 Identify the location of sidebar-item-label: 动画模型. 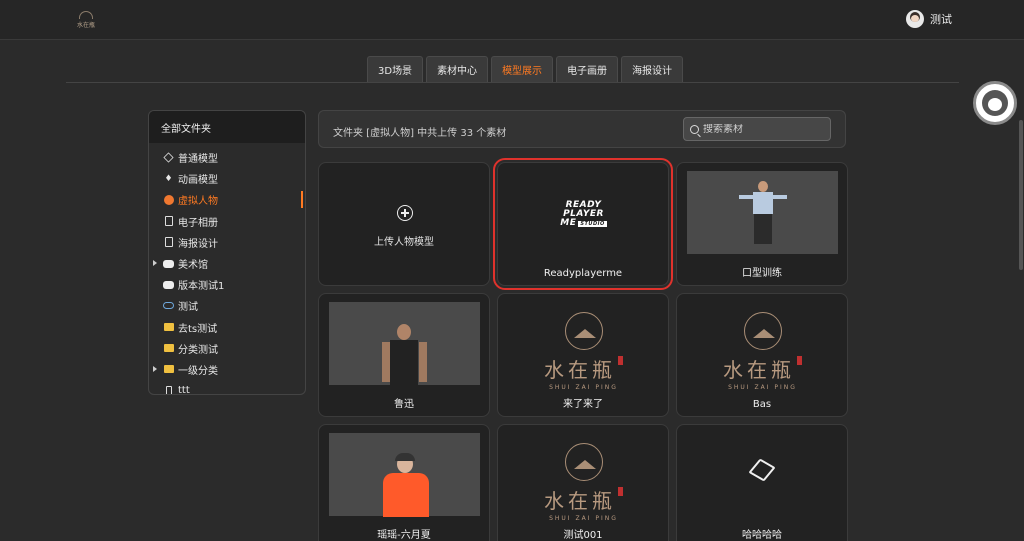
(198, 181).